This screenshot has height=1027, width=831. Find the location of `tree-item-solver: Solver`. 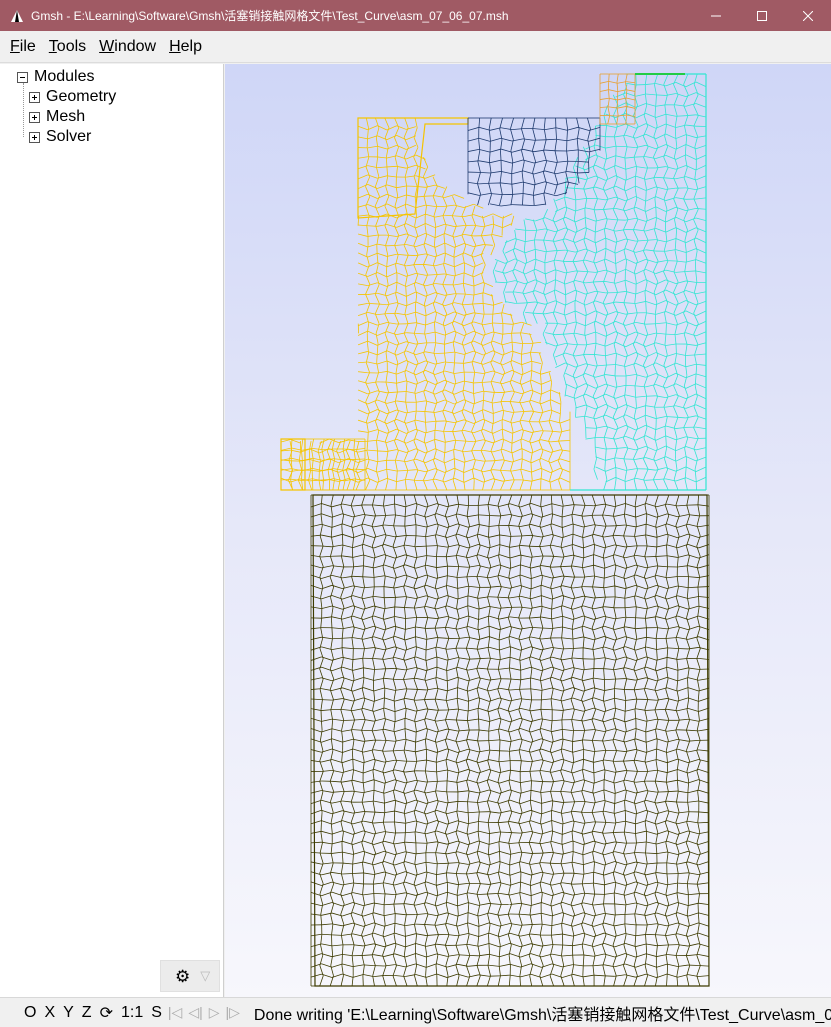

tree-item-solver: Solver is located at coordinates (60, 137).